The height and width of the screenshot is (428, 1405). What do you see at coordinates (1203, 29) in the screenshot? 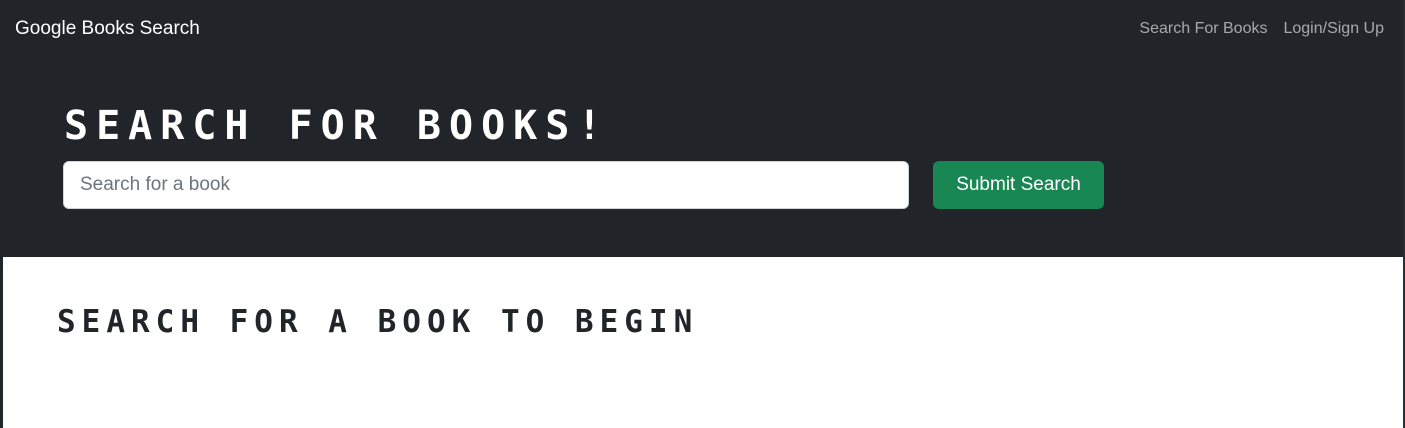
I see `nav-link-search-for-books: Search For Books` at bounding box center [1203, 29].